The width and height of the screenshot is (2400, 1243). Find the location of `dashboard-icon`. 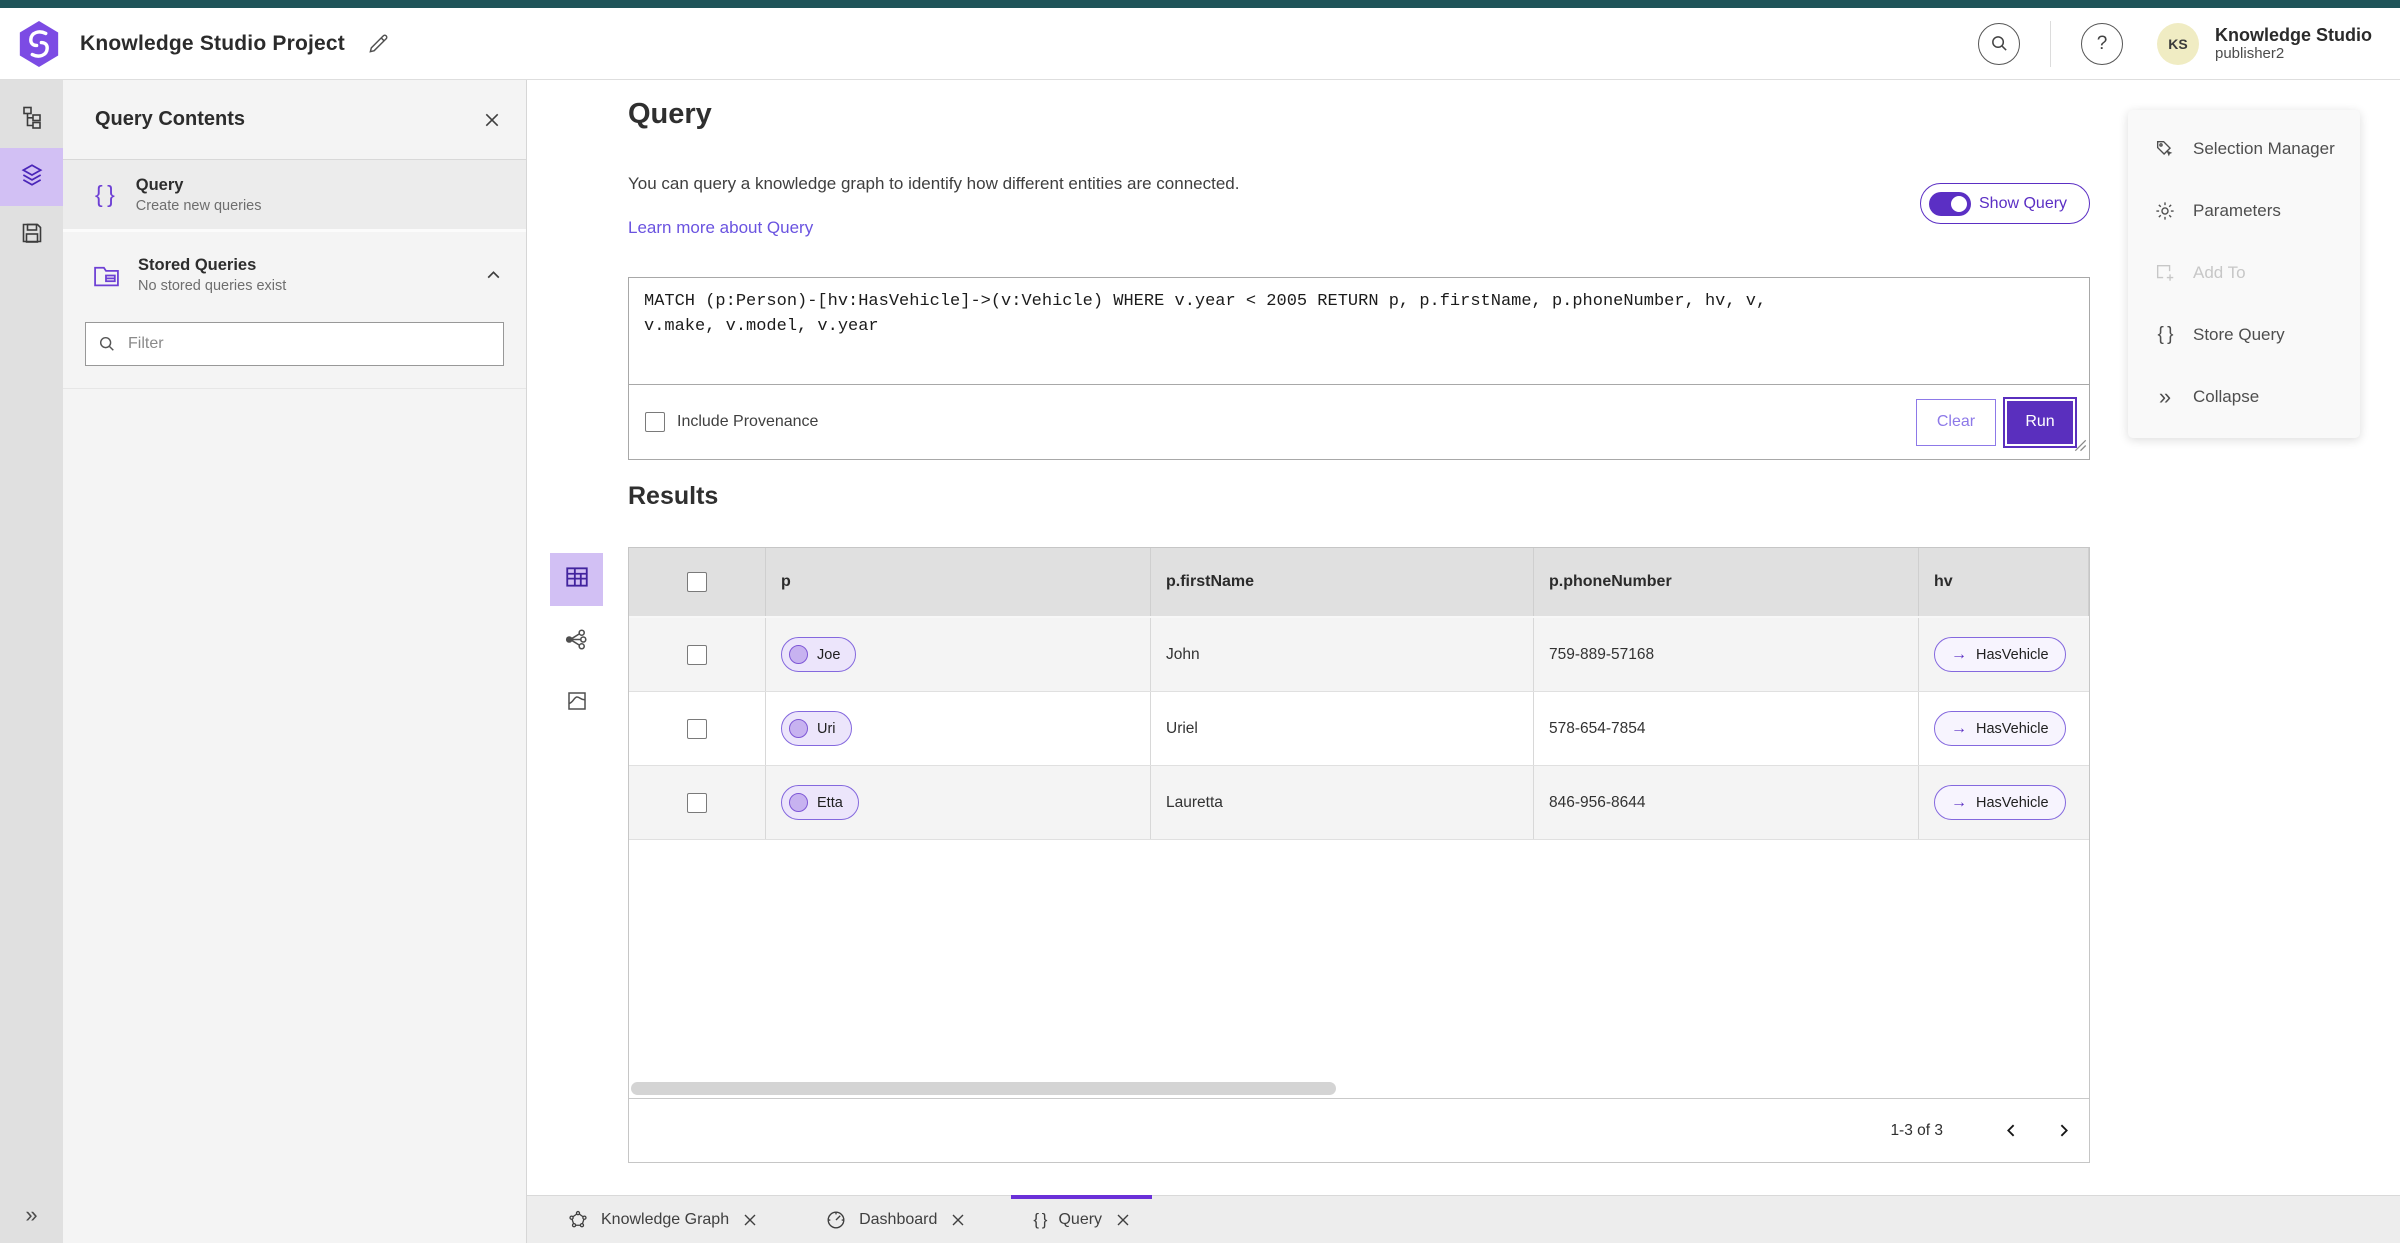

dashboard-icon is located at coordinates (836, 1220).